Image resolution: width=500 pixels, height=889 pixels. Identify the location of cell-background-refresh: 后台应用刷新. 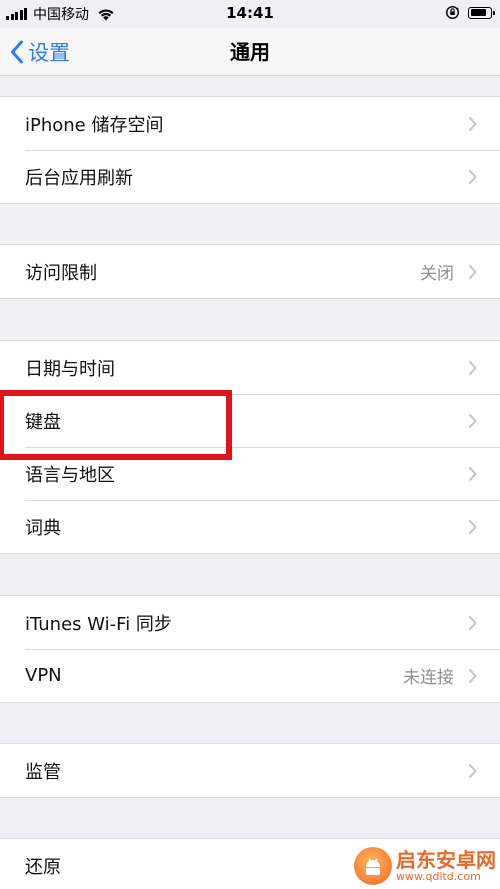
(250, 176).